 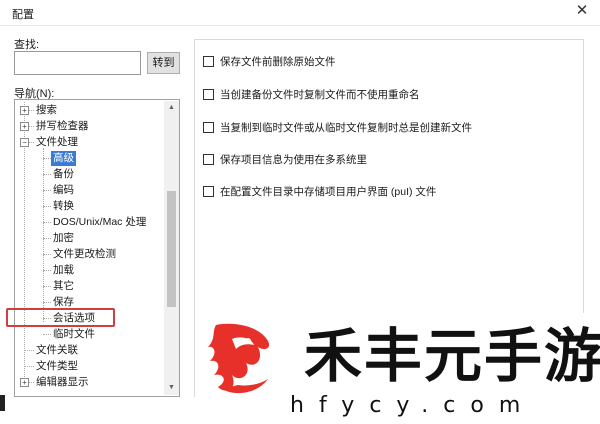 What do you see at coordinates (171, 388) in the screenshot?
I see `scroll-down-icon: ▼` at bounding box center [171, 388].